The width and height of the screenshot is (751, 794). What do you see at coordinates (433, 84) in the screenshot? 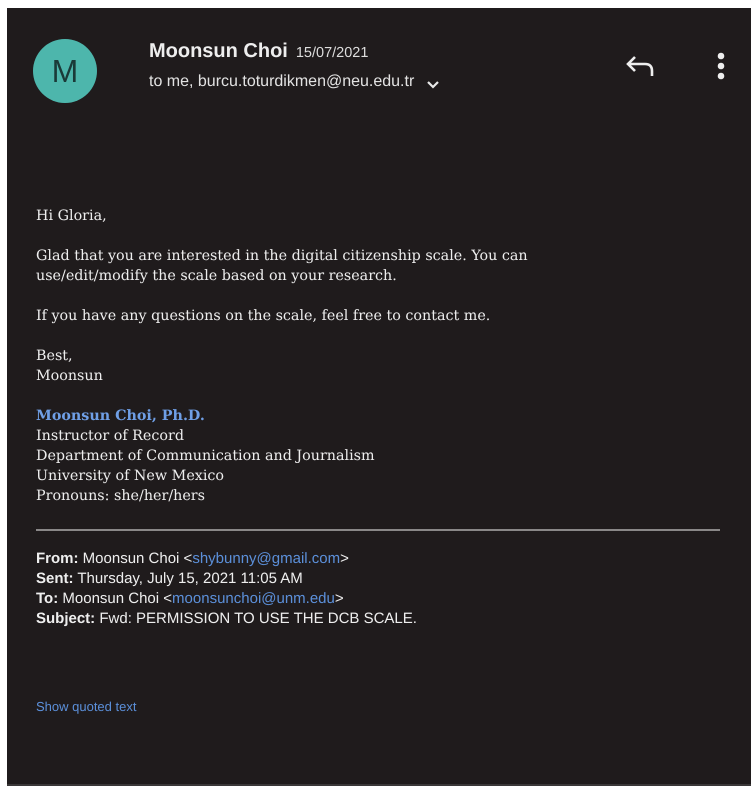
I see `chevron-down-icon` at bounding box center [433, 84].